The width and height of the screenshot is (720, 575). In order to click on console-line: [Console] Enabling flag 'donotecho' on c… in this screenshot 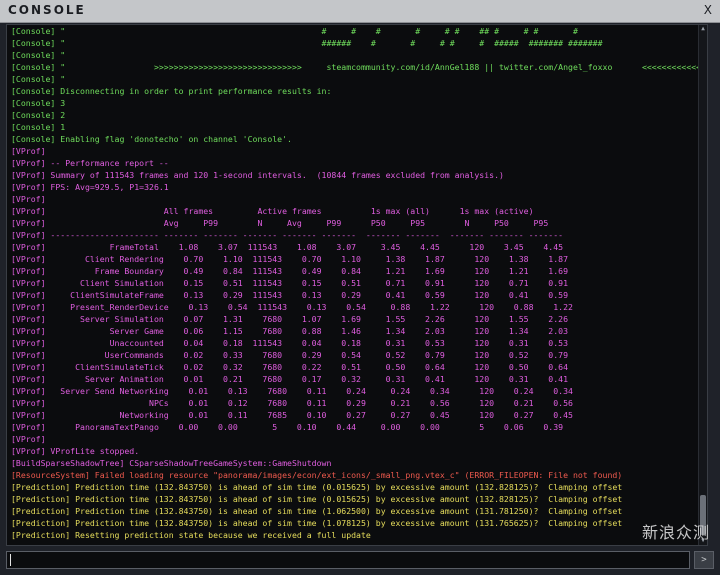, I will do `click(151, 139)`.